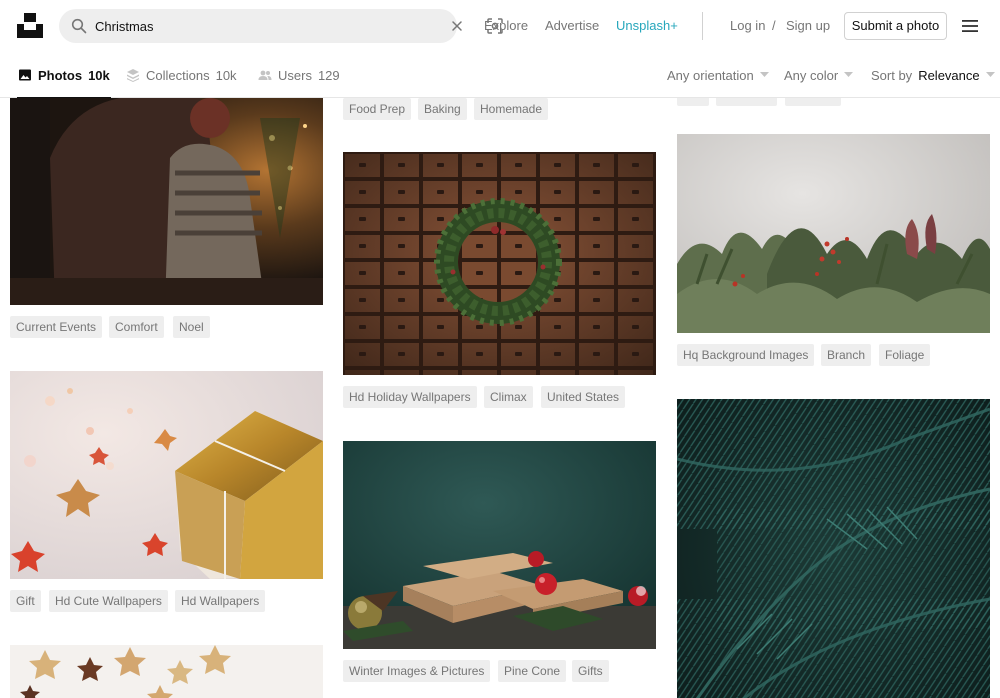  Describe the element at coordinates (583, 397) in the screenshot. I see `tag-united-states: United States` at that location.